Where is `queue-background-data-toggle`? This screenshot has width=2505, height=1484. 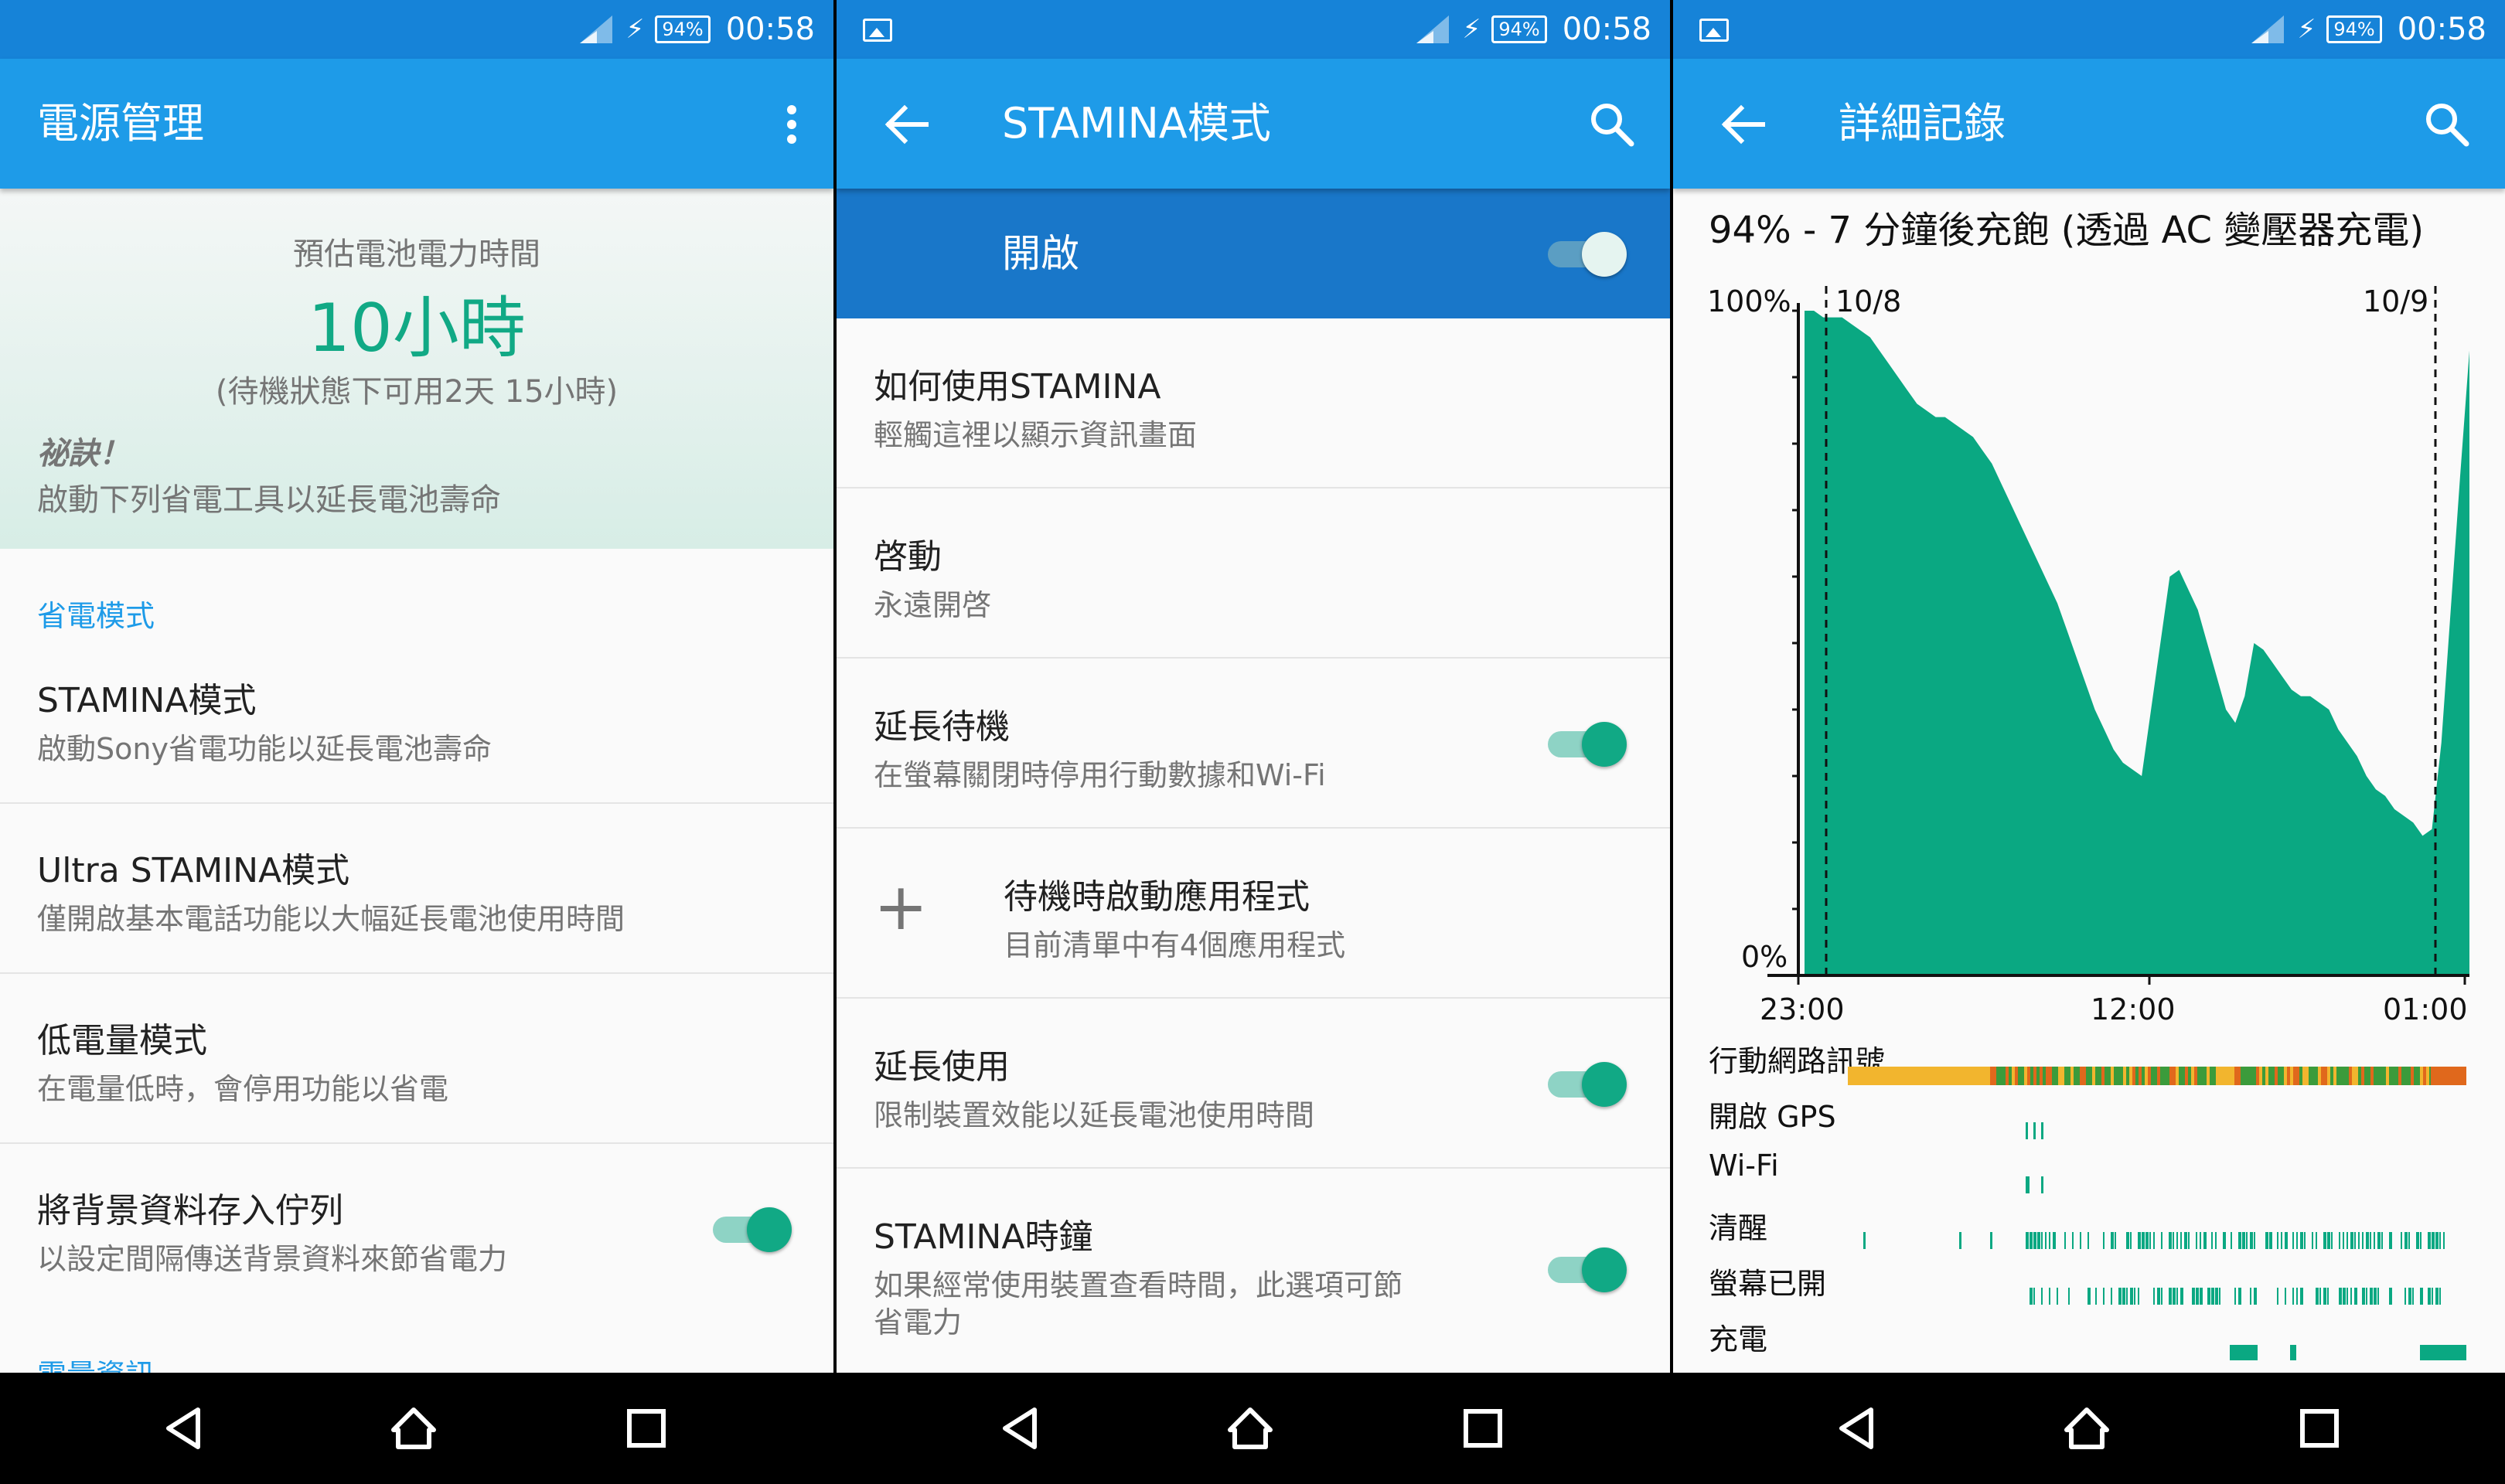 queue-background-data-toggle is located at coordinates (750, 1228).